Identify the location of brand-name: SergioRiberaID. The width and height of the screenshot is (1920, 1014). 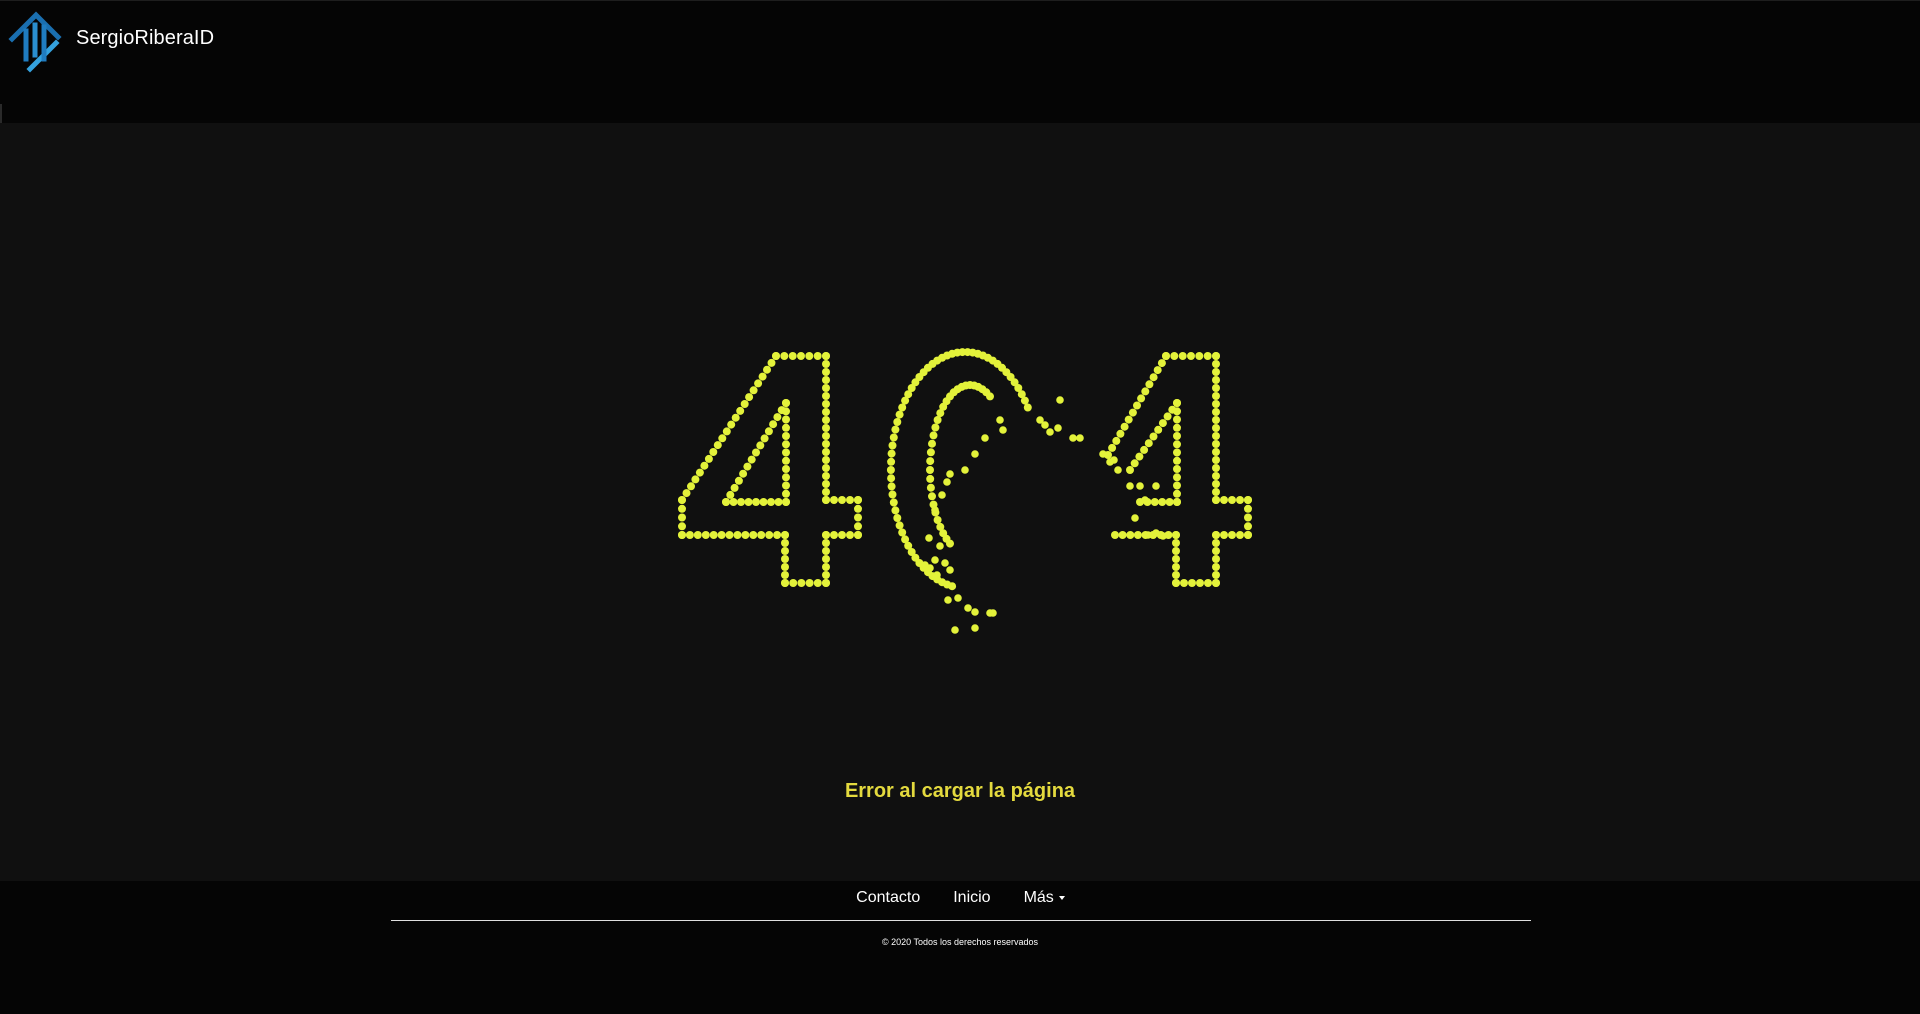
(145, 38).